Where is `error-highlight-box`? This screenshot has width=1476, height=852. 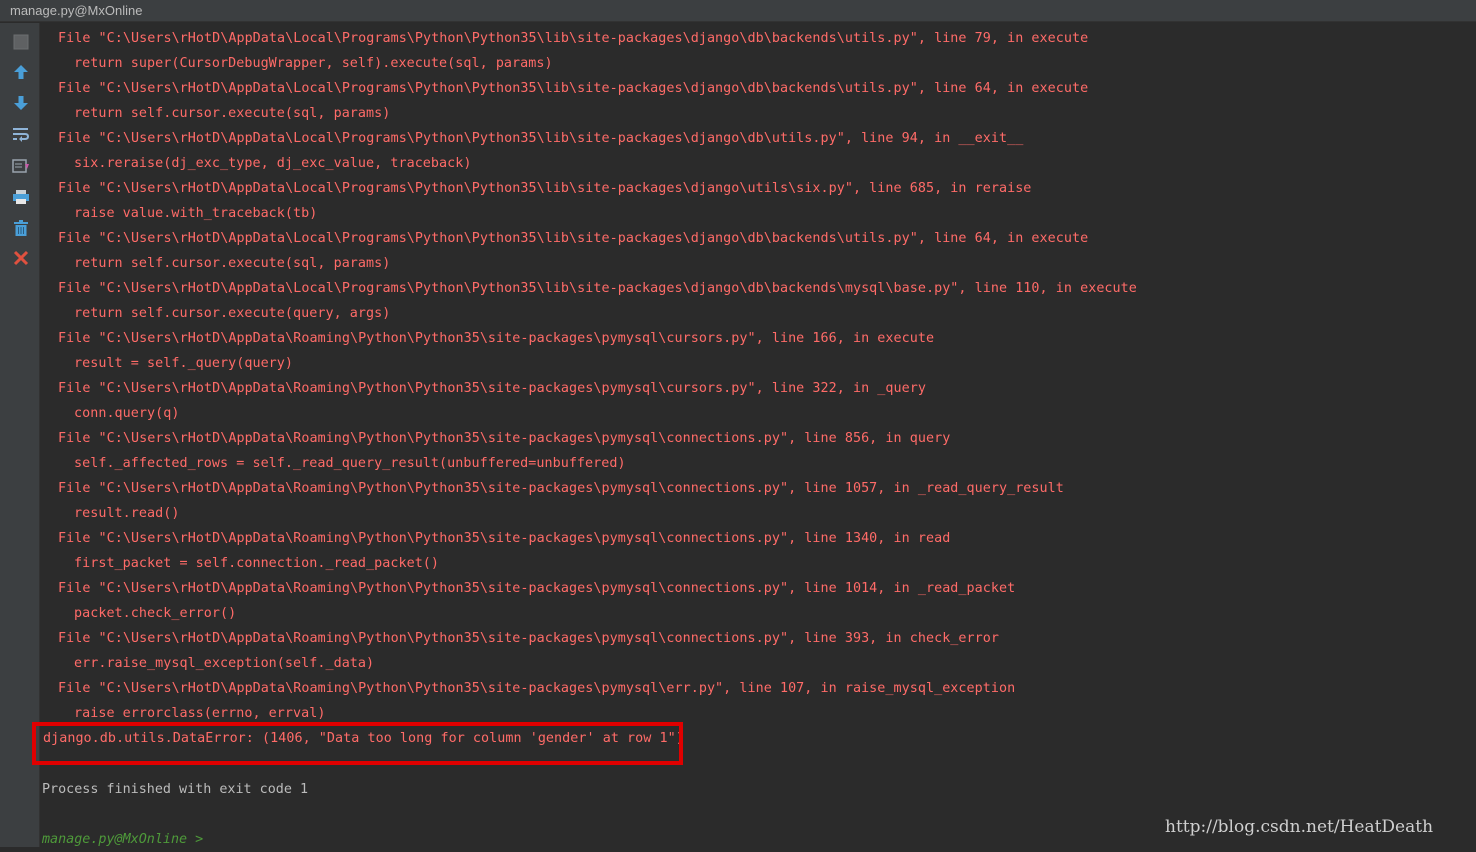 error-highlight-box is located at coordinates (357, 743).